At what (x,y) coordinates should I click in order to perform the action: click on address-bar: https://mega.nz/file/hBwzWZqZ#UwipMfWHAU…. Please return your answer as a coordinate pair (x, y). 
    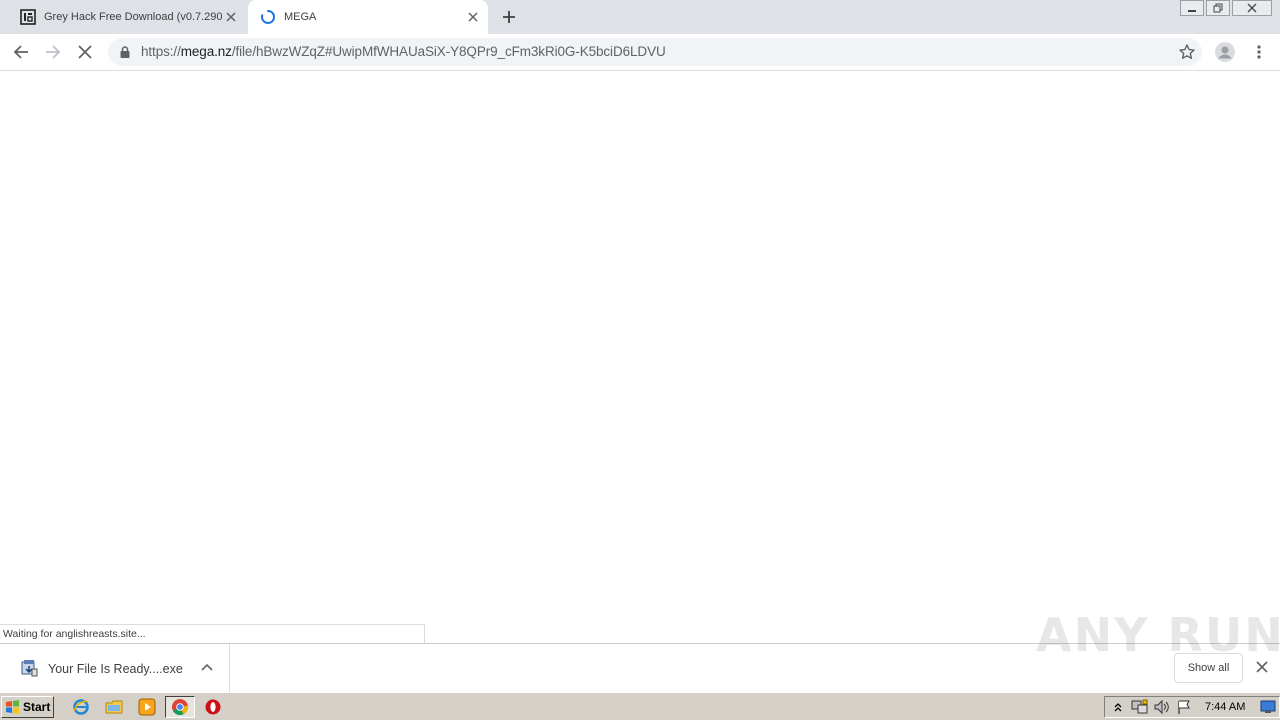
    Looking at the image, I should click on (655, 52).